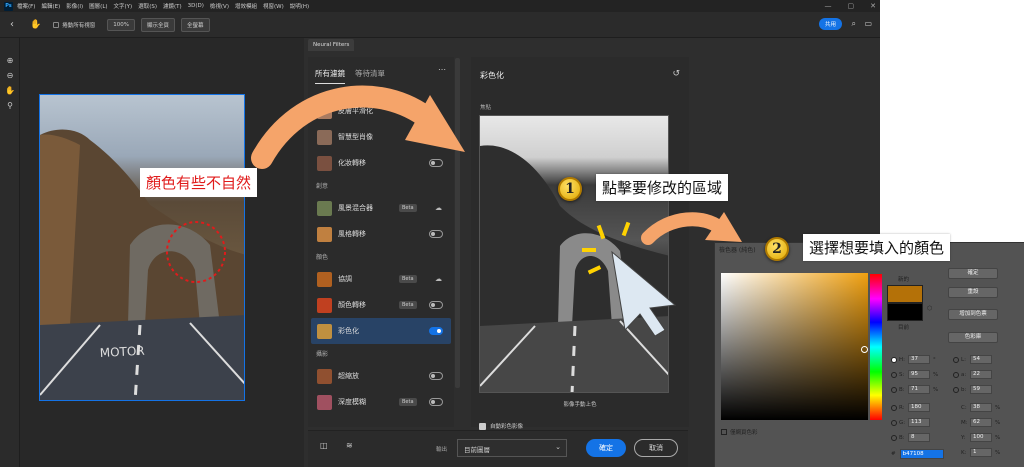 The height and width of the screenshot is (467, 1024). Describe the element at coordinates (777, 249) in the screenshot. I see `step-2-badge: 2` at that location.